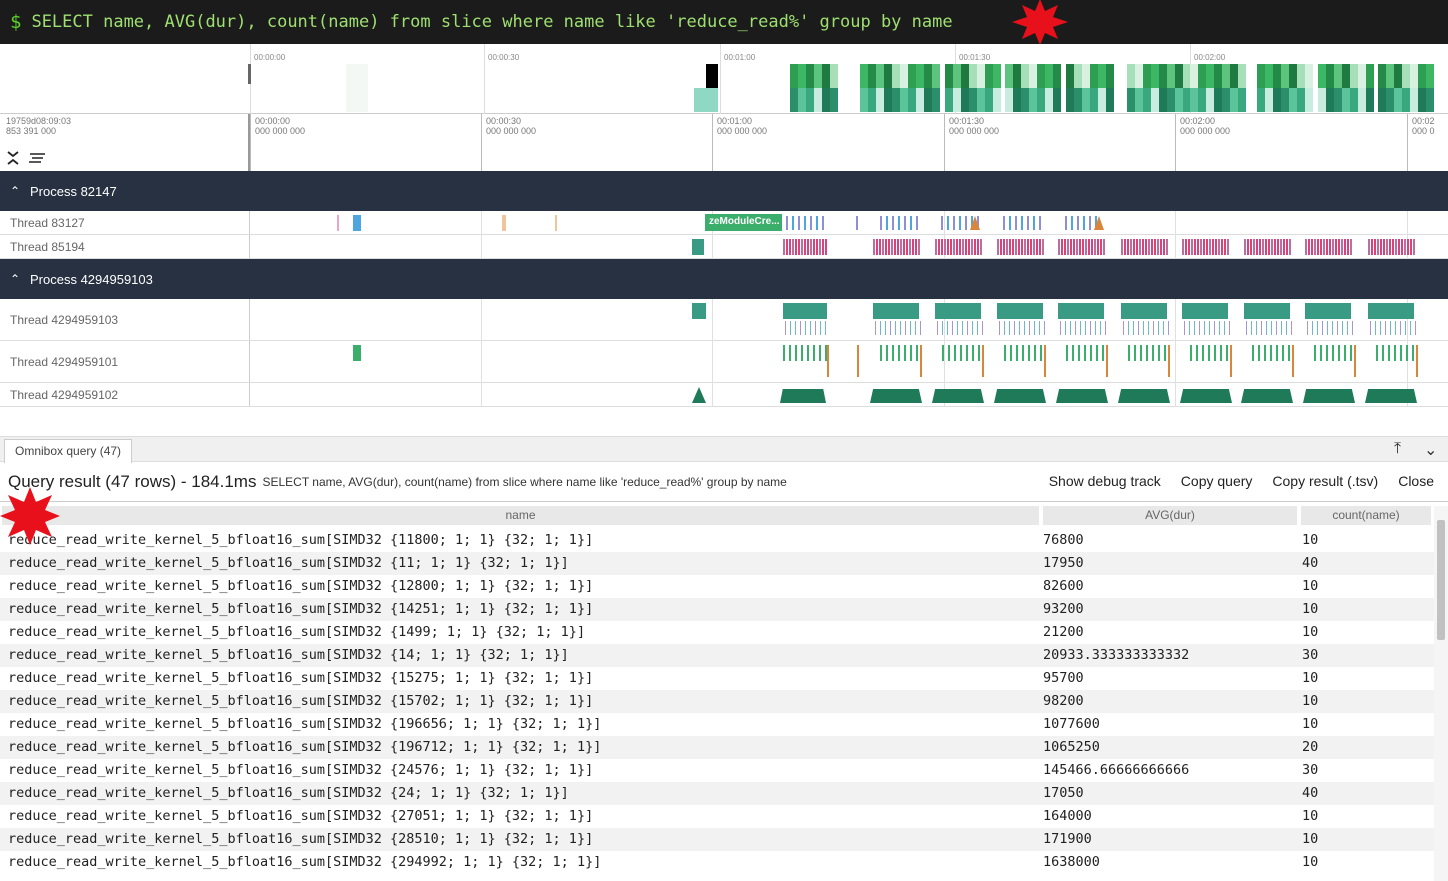  Describe the element at coordinates (1170, 515) in the screenshot. I see `column-header-avg-dur: AVG(dur)` at that location.